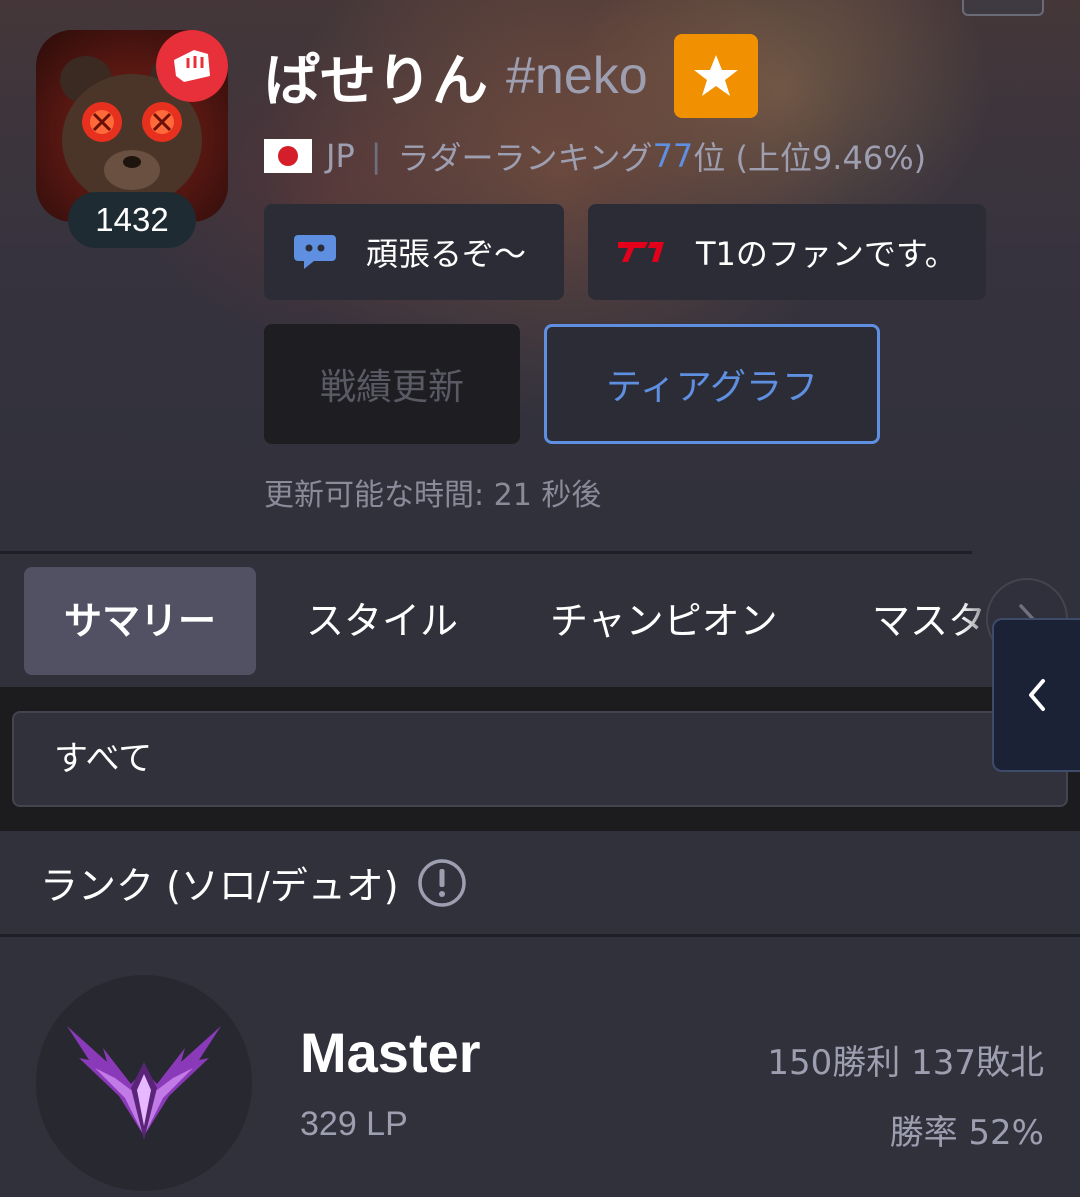  What do you see at coordinates (433, 495) in the screenshot?
I see `update-cooldown-text: 更新可能な時間: 21 秒後` at bounding box center [433, 495].